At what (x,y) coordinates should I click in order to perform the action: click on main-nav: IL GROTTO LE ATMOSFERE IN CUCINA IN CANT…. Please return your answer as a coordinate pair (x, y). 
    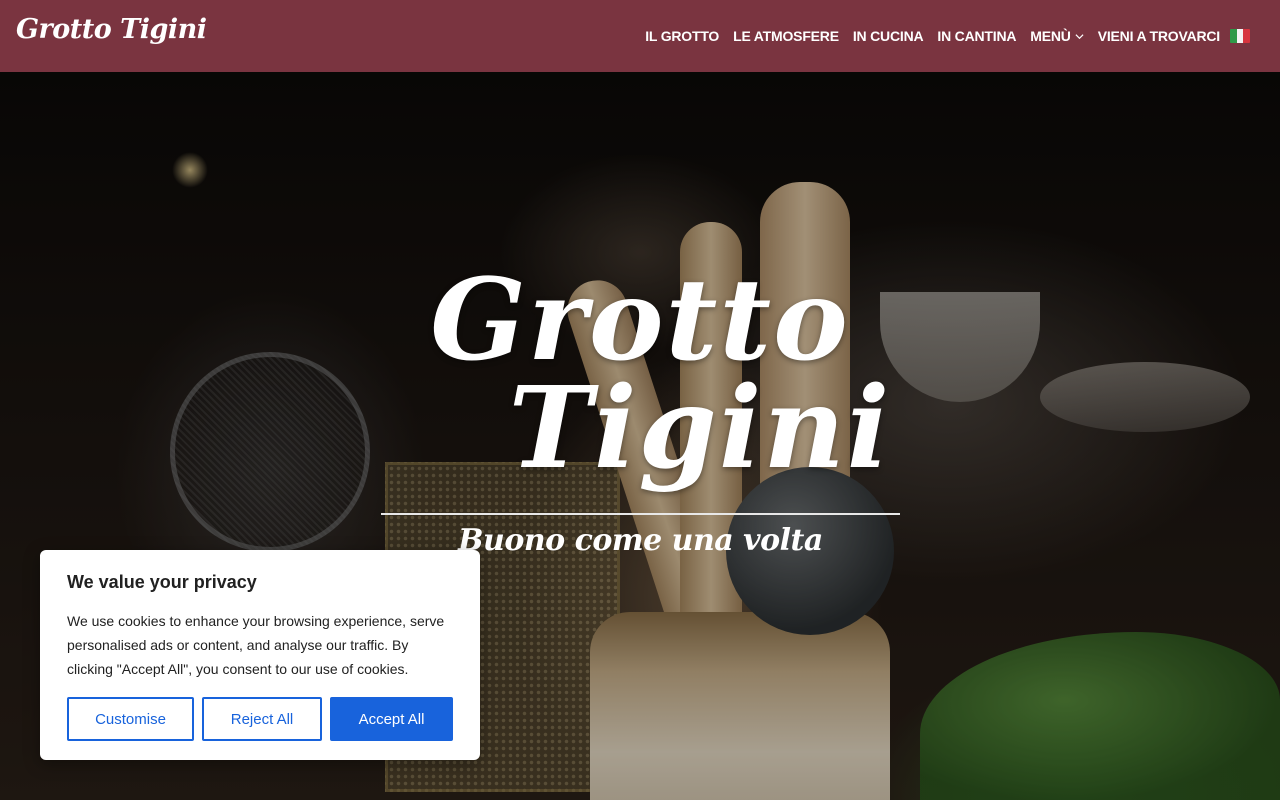
    Looking at the image, I should click on (925, 36).